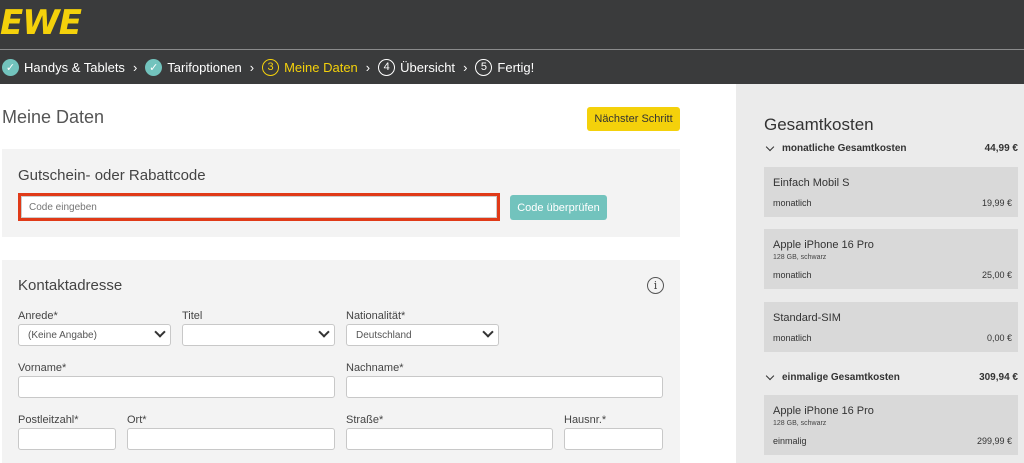 The image size is (1024, 463). What do you see at coordinates (48, 420) in the screenshot?
I see `plz-label: Postleitzahl*` at bounding box center [48, 420].